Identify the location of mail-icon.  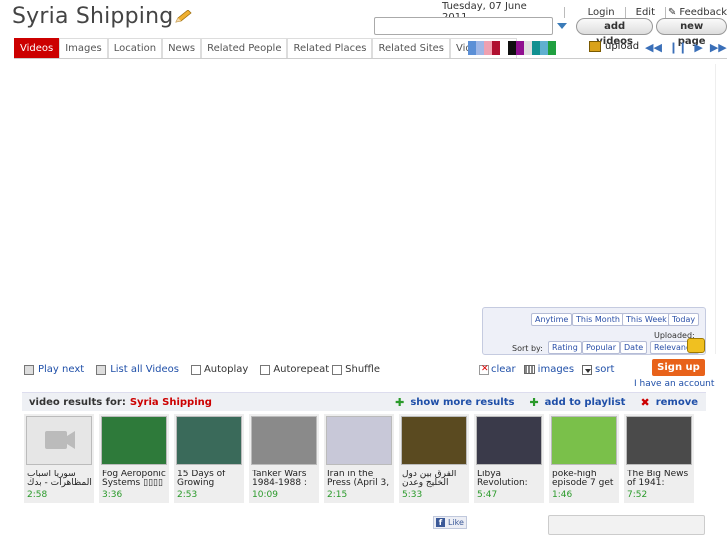
(696, 345).